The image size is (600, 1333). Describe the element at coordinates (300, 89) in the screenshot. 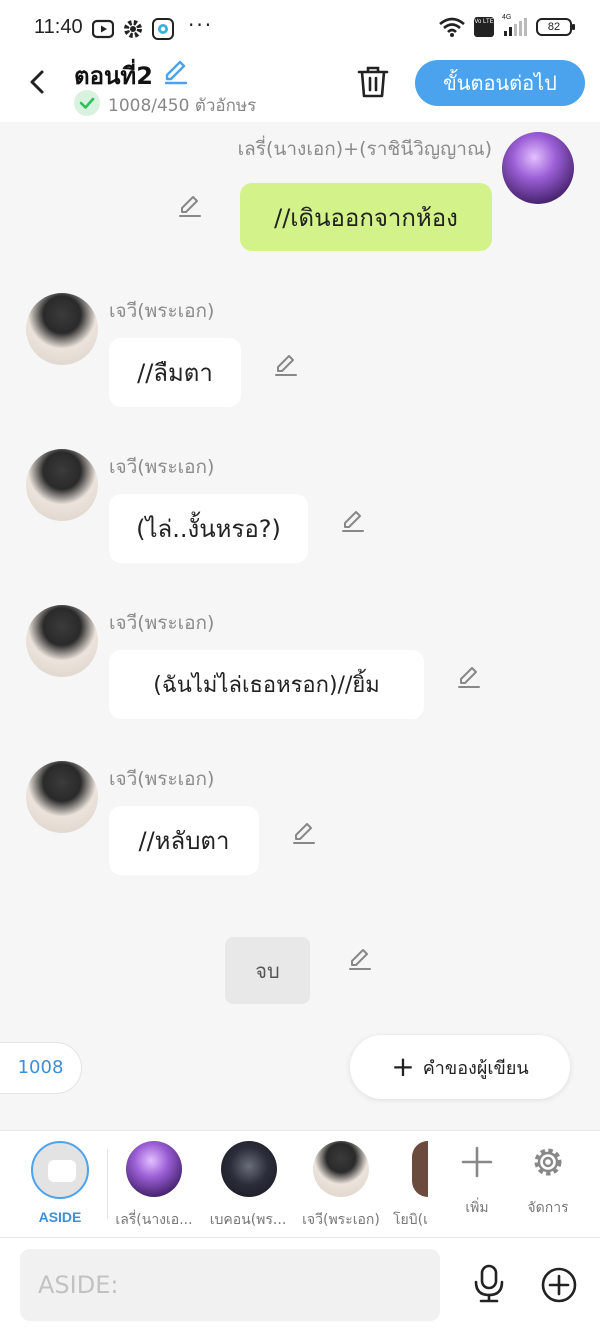

I see `episode-header: ตอนที่2 1008/450 ตัวอักษร ขั้นตอนต่อไป` at that location.